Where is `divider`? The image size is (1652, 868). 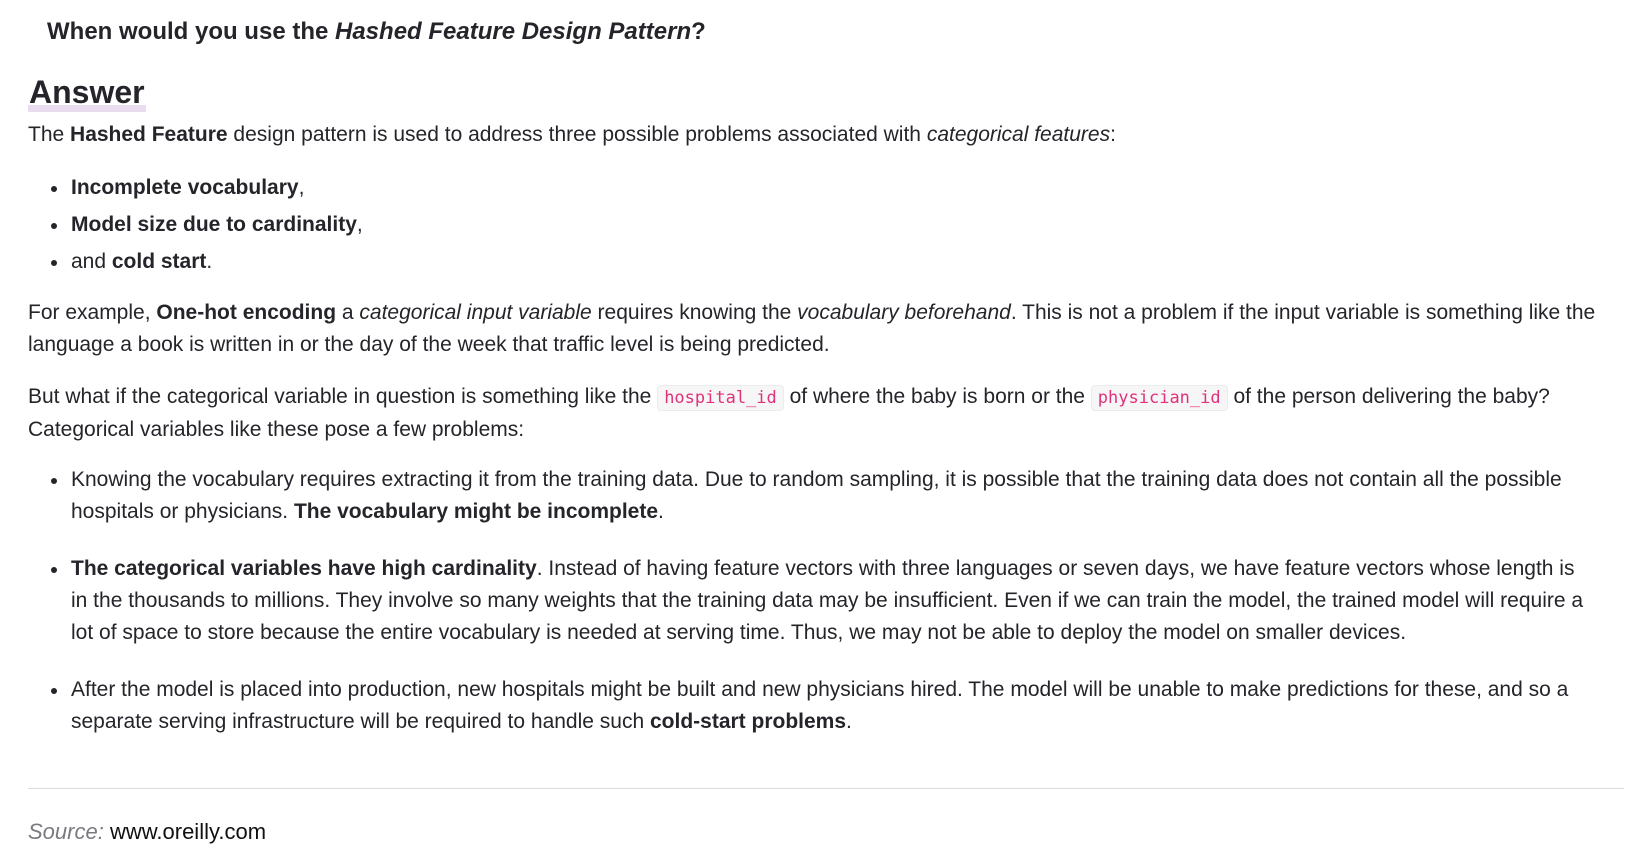
divider is located at coordinates (826, 788).